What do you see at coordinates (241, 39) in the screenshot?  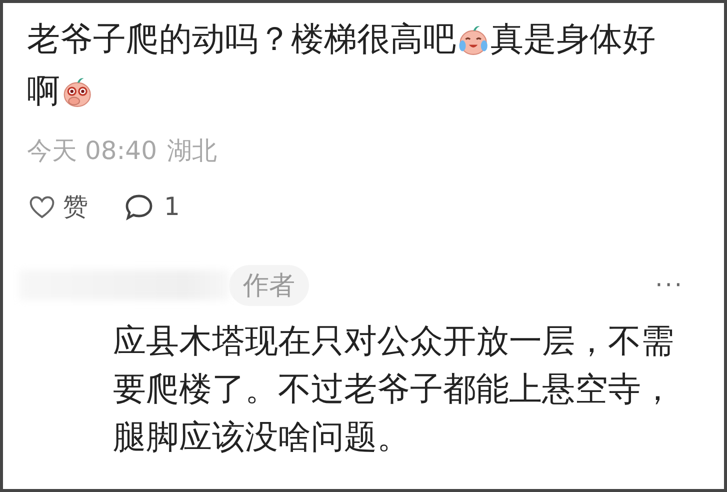 I see `comment-text: 老爷子爬的动吗？楼梯很高吧` at bounding box center [241, 39].